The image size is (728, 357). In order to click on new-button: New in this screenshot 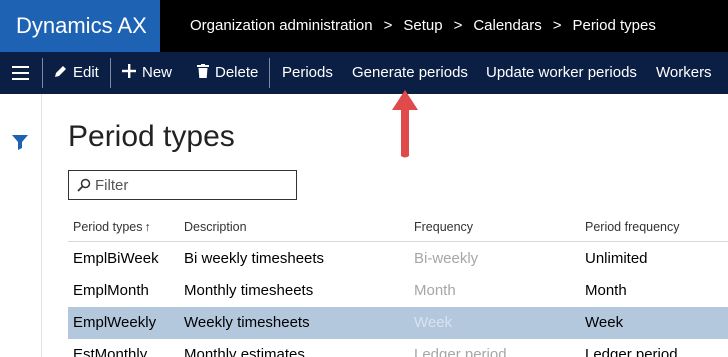, I will do `click(147, 73)`.